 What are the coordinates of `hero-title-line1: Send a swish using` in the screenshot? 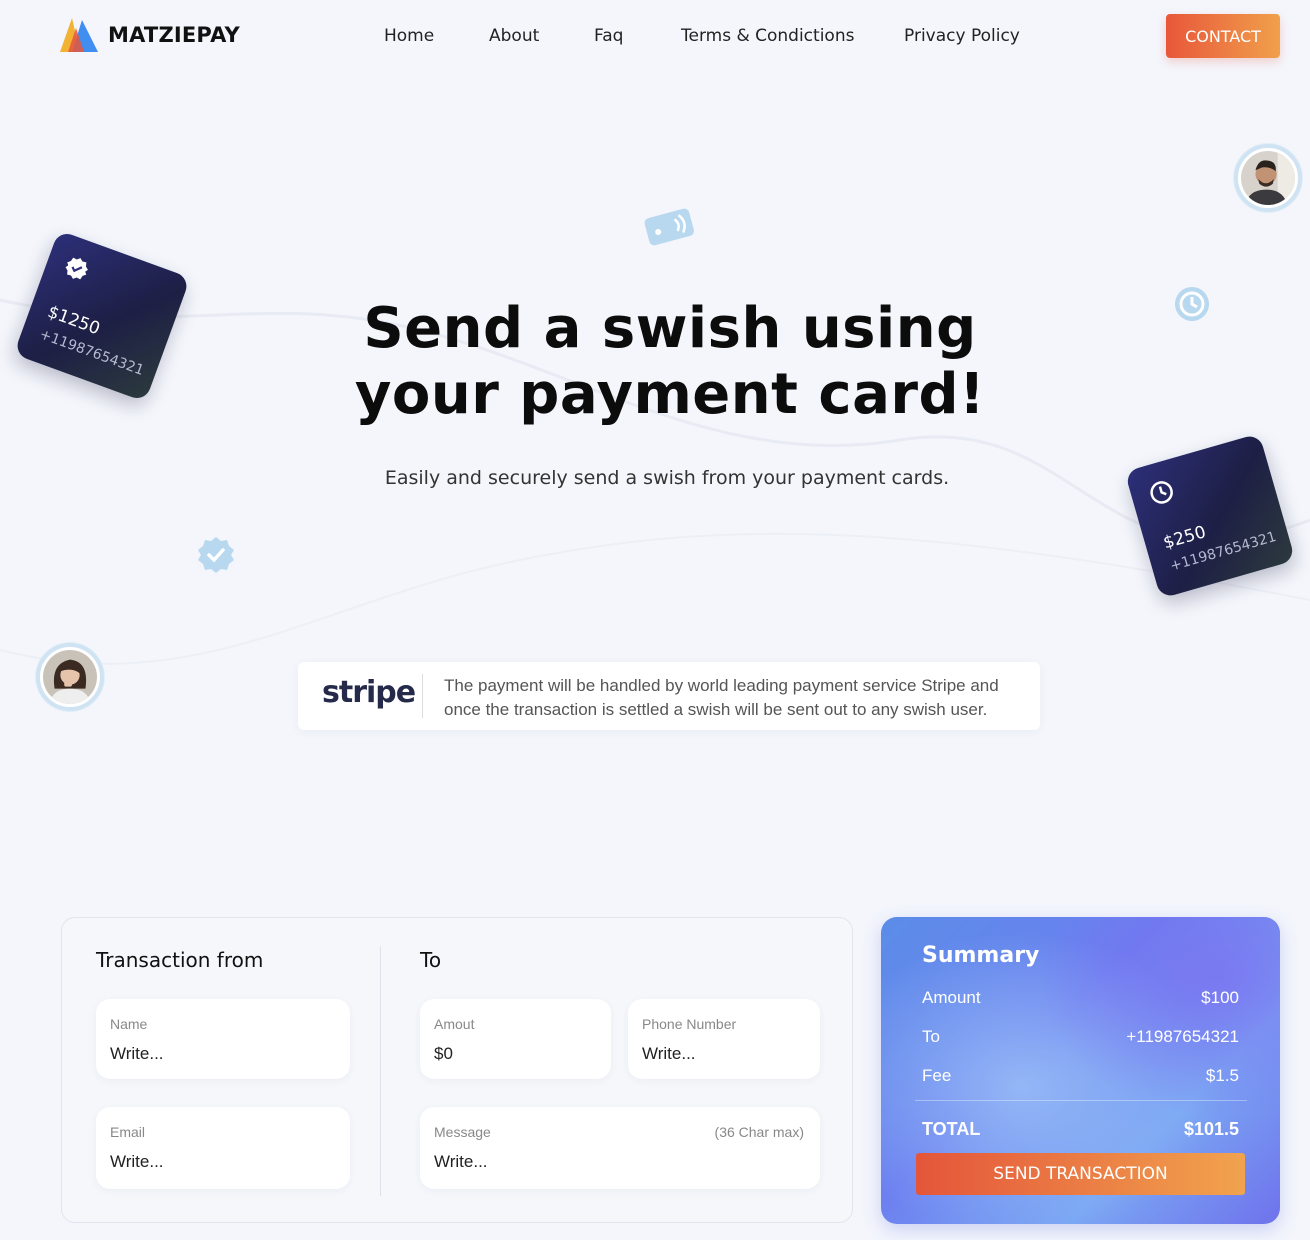 It's located at (670, 328).